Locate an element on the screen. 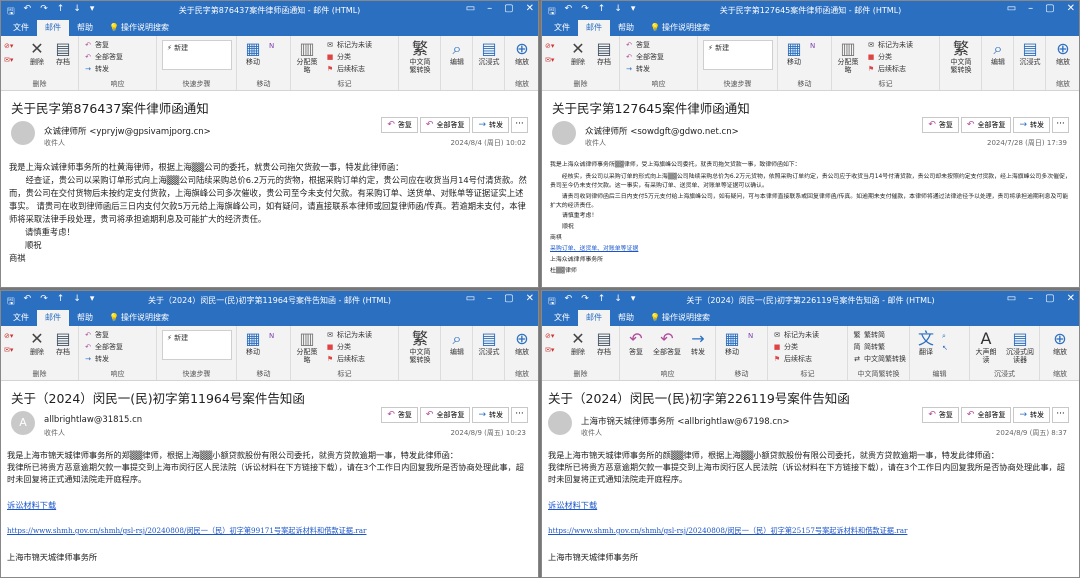  simp-to-trad-button: 简简转繁 is located at coordinates (869, 347).